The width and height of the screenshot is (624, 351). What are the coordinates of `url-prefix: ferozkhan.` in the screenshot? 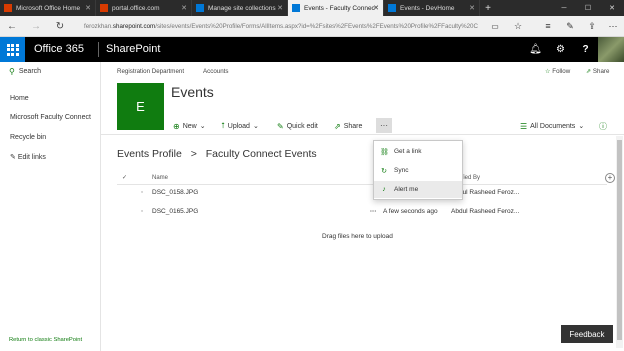 It's located at (98, 26).